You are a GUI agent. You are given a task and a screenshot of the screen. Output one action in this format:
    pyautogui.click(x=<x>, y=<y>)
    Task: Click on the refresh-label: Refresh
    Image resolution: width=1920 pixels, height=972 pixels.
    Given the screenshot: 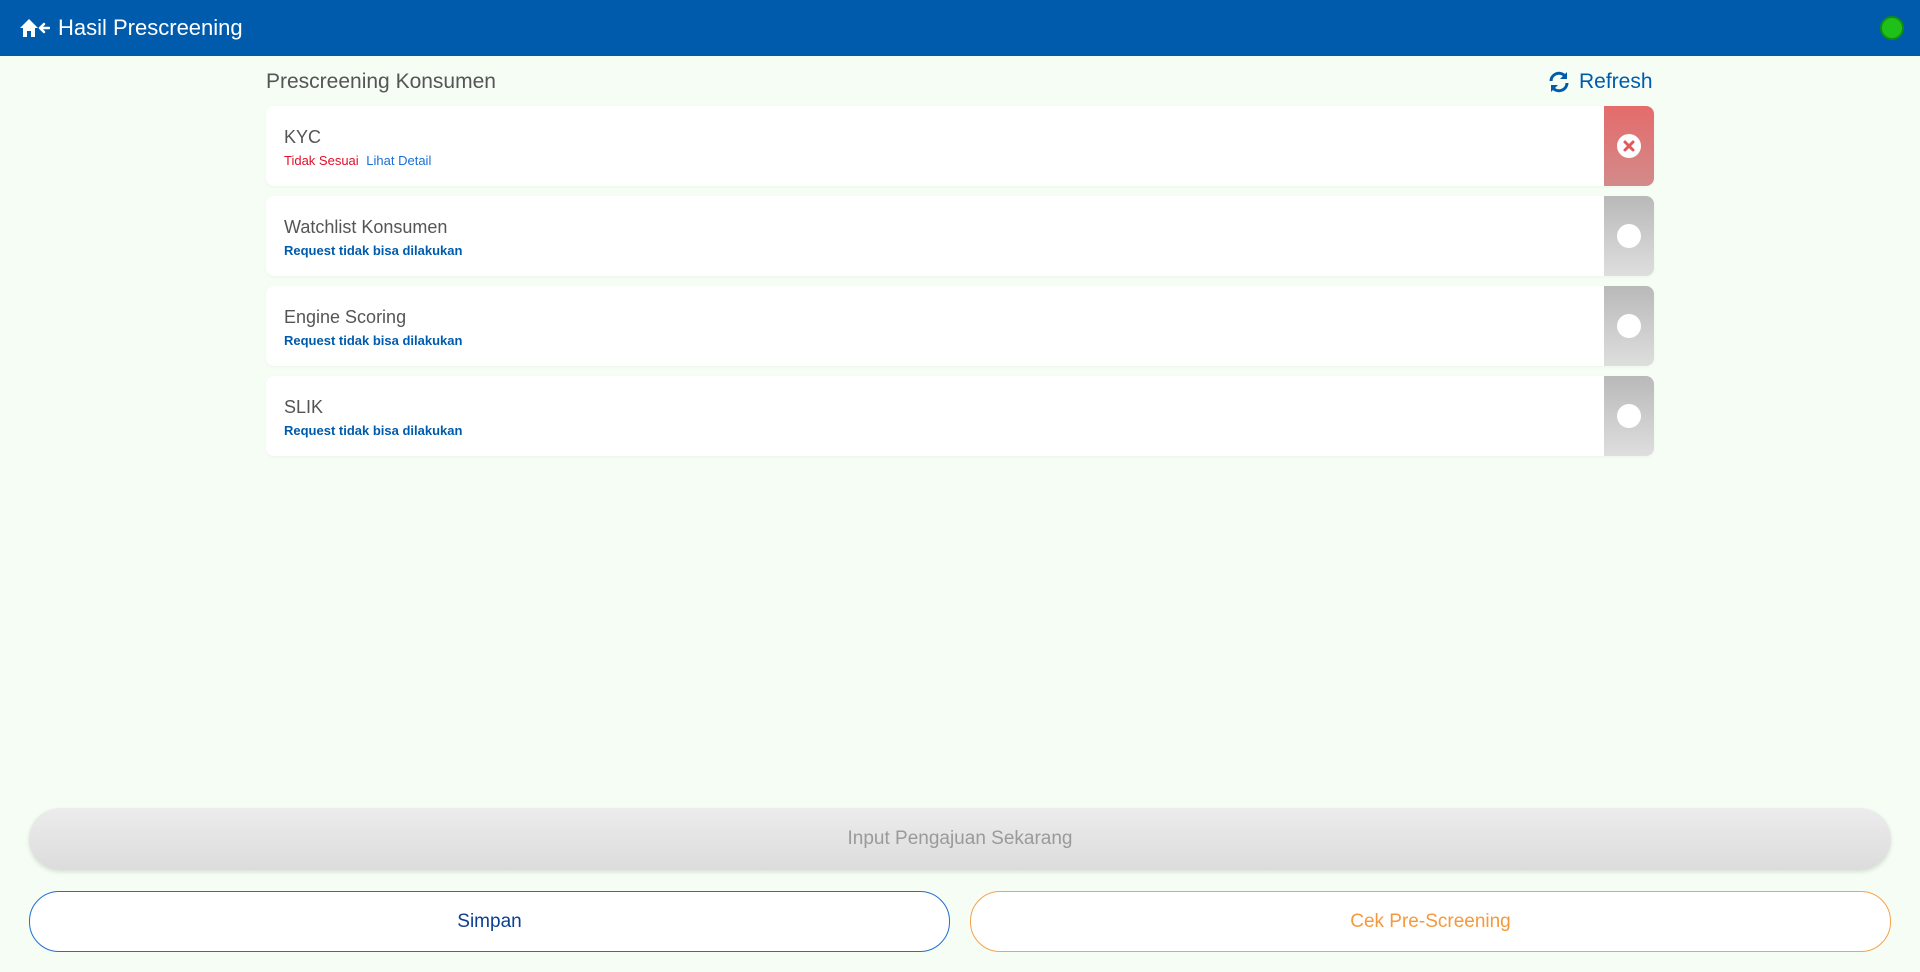 What is the action you would take?
    pyautogui.click(x=1616, y=81)
    